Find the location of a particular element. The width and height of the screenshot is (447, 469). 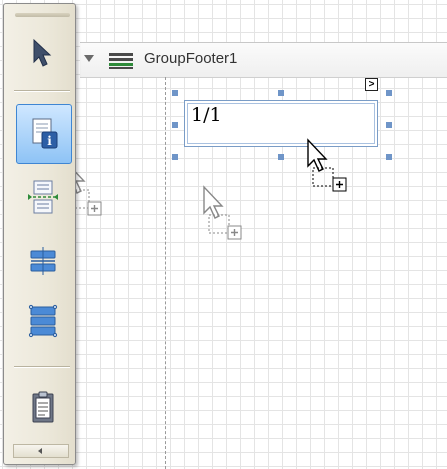

tool-table is located at coordinates (43, 321).